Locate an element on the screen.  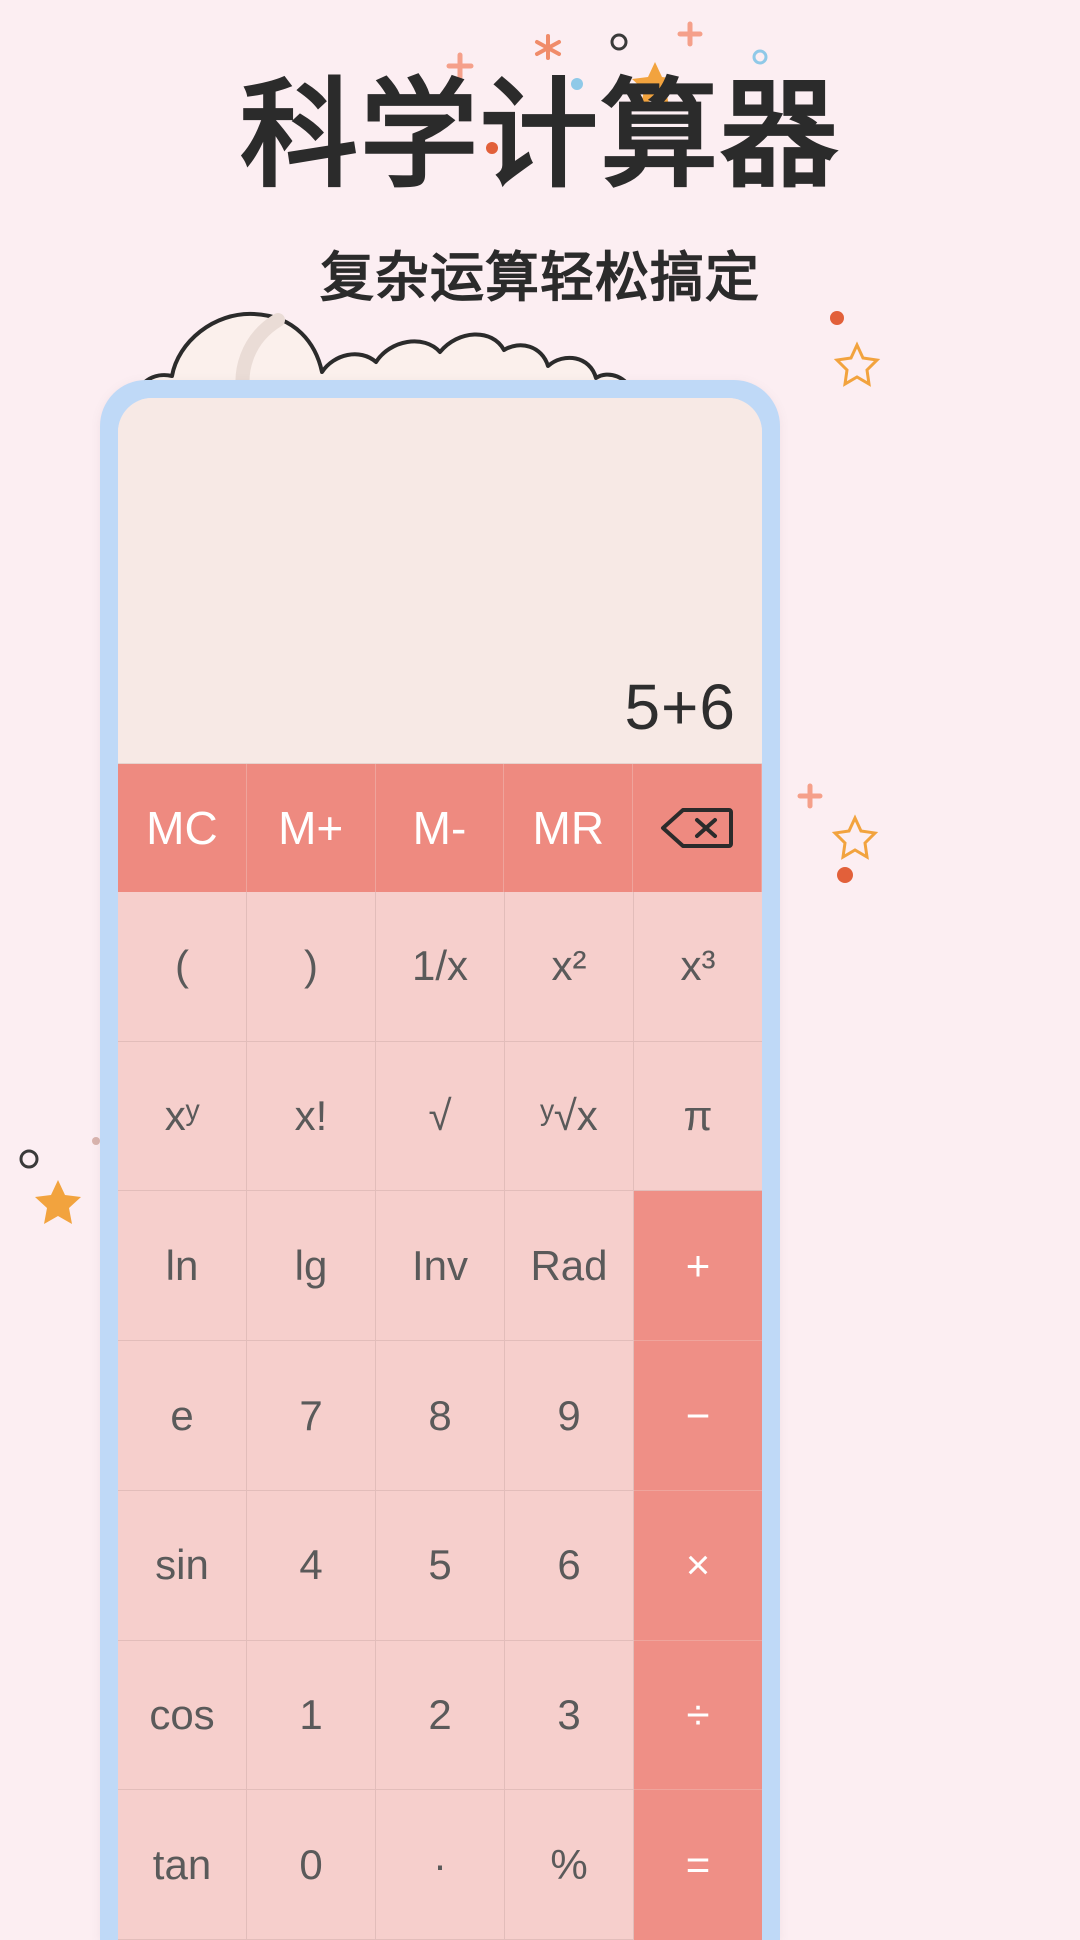
key-inverse: Inv is located at coordinates (440, 1266).